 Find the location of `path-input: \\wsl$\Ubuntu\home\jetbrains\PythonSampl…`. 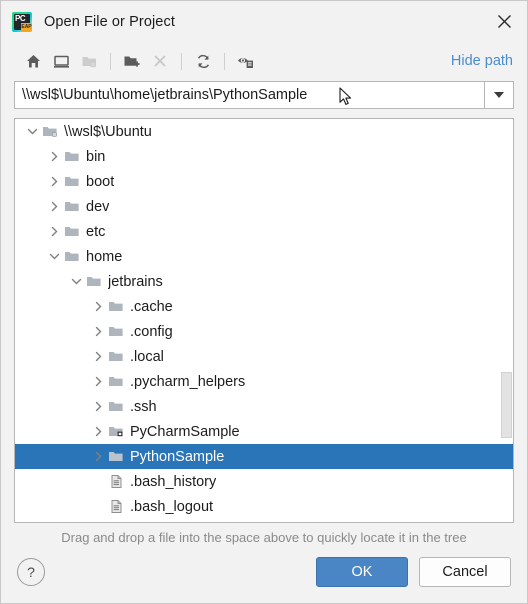

path-input: \\wsl$\Ubuntu\home\jetbrains\PythonSampl… is located at coordinates (249, 95).